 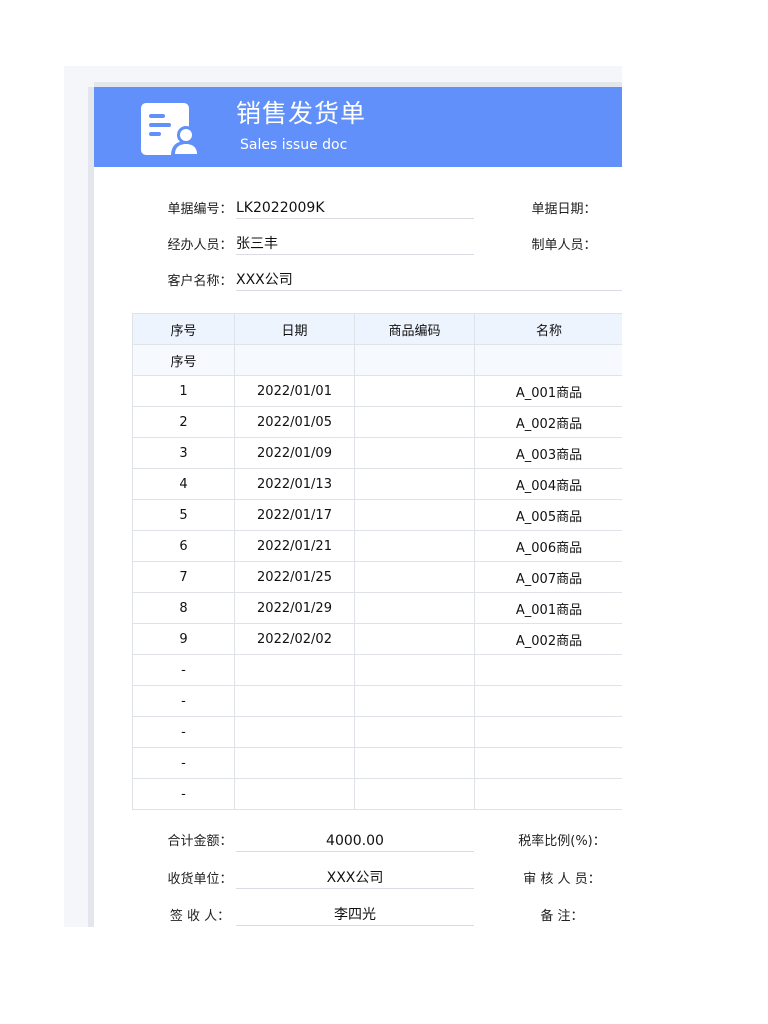 What do you see at coordinates (355, 916) in the screenshot?
I see `signer-field: 李四光` at bounding box center [355, 916].